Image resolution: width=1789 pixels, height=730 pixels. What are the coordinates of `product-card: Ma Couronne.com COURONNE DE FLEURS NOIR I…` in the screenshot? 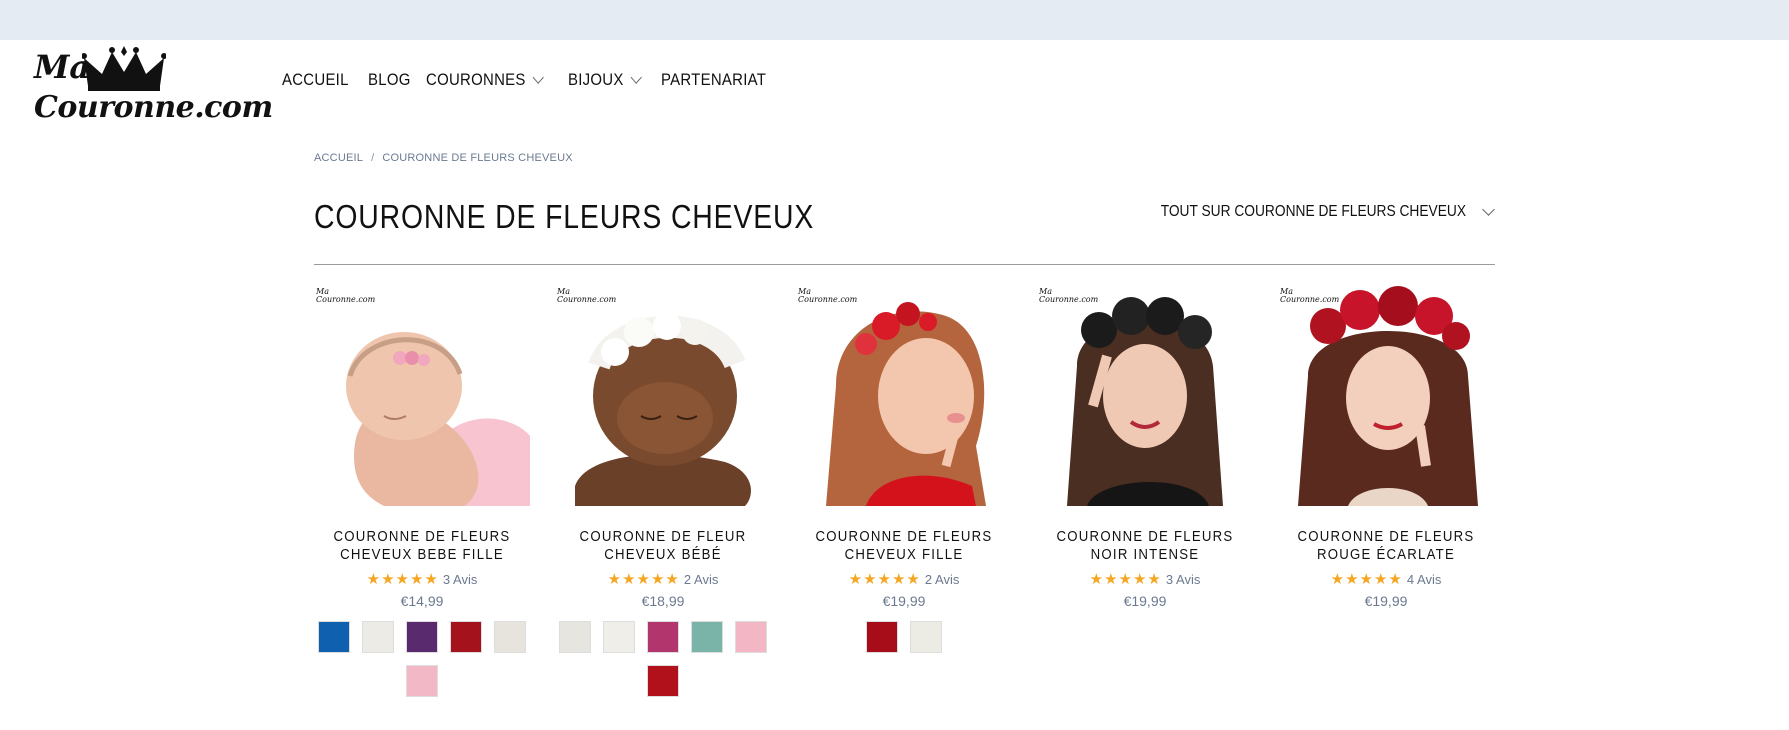 It's located at (1145, 491).